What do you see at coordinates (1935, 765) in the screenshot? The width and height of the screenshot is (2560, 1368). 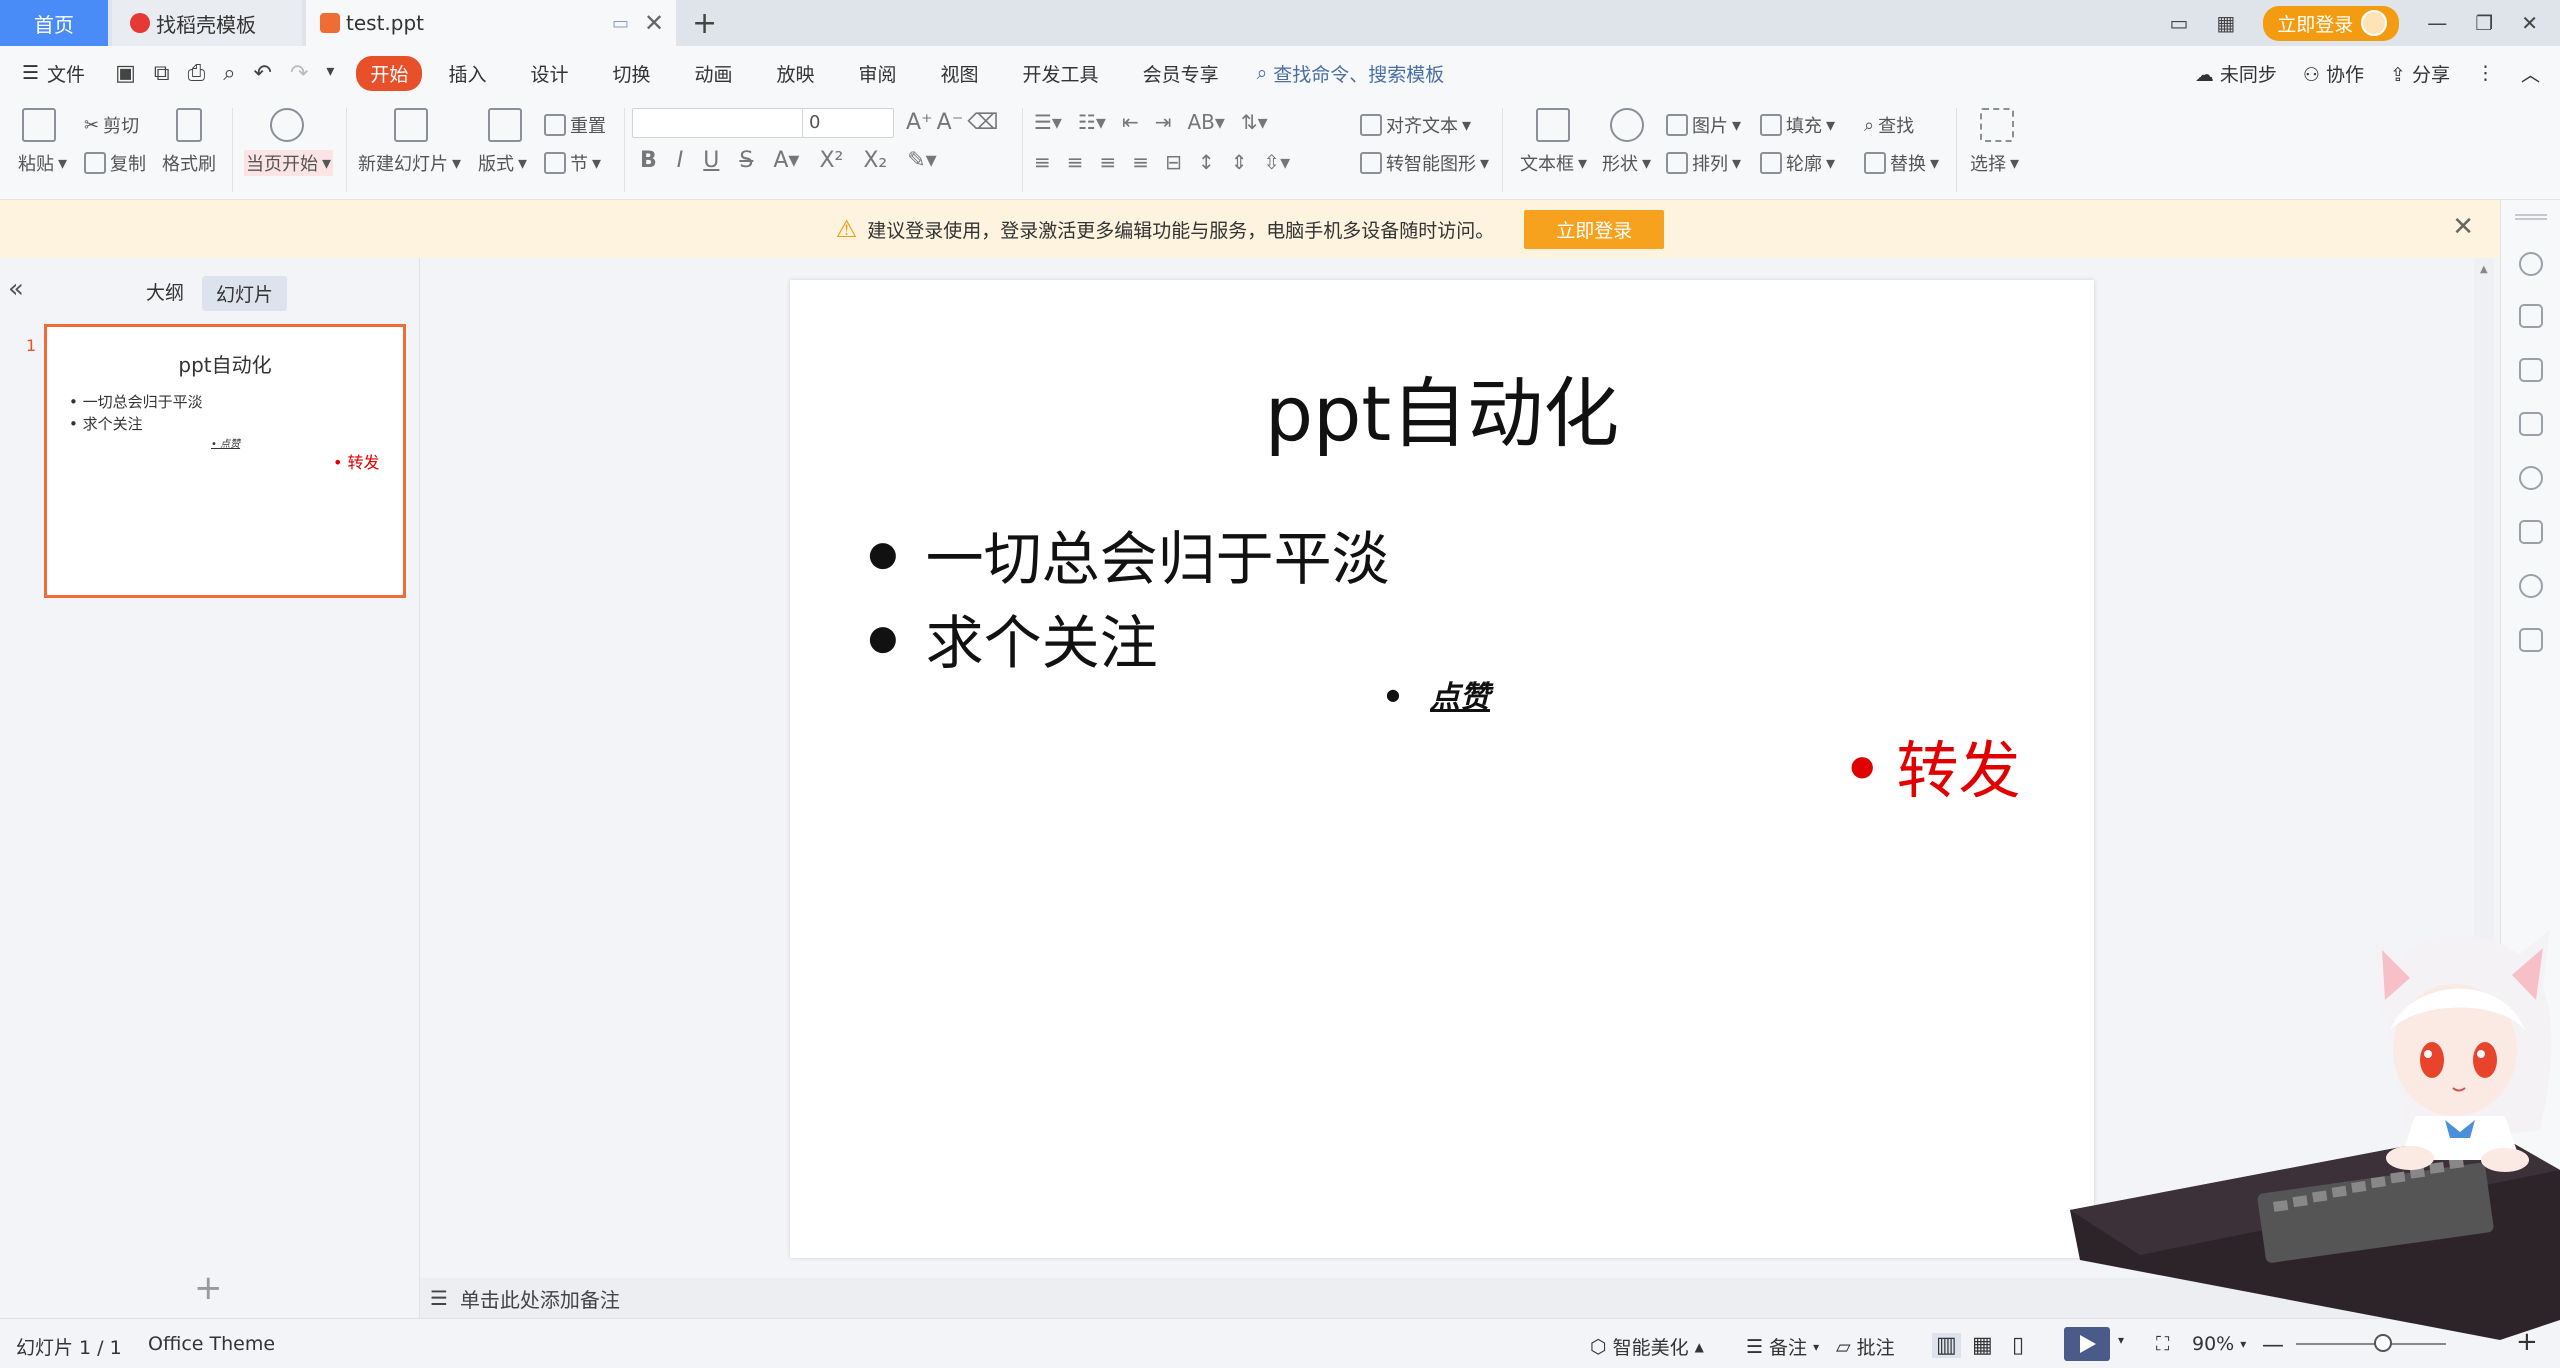 I see `slide-red-bullet: ● 转发` at bounding box center [1935, 765].